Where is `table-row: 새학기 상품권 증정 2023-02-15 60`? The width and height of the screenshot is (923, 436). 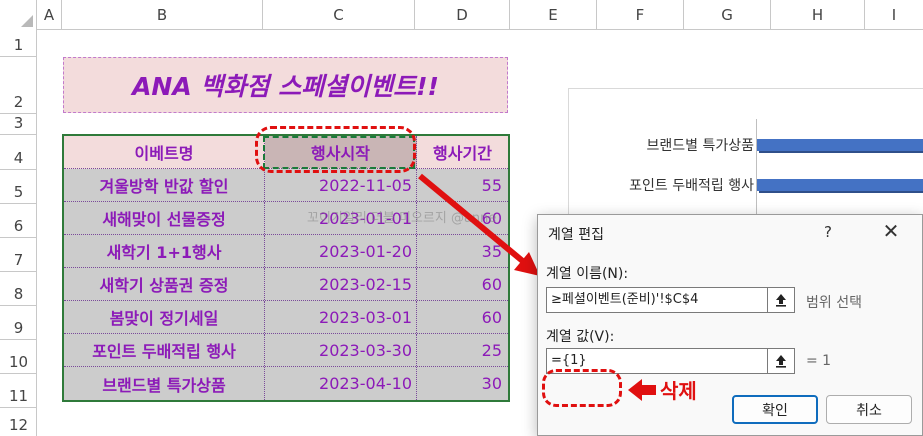
table-row: 새학기 상품권 증정 2023-02-15 60 is located at coordinates (286, 284).